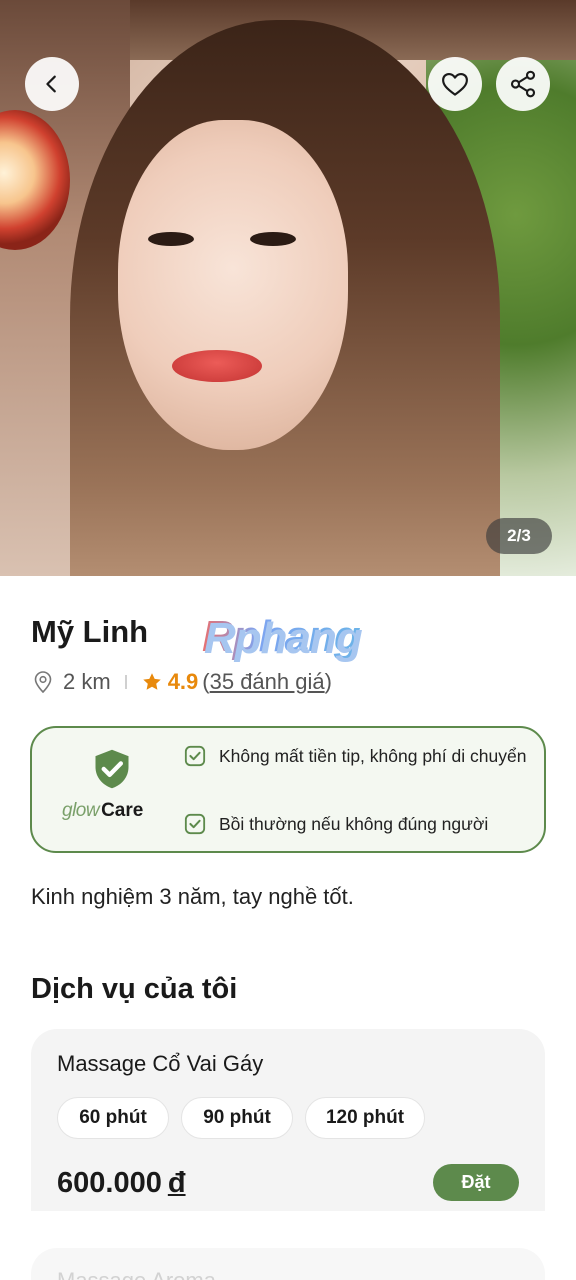 This screenshot has width=576, height=1280. What do you see at coordinates (519, 536) in the screenshot?
I see `photo-counter: 2/3` at bounding box center [519, 536].